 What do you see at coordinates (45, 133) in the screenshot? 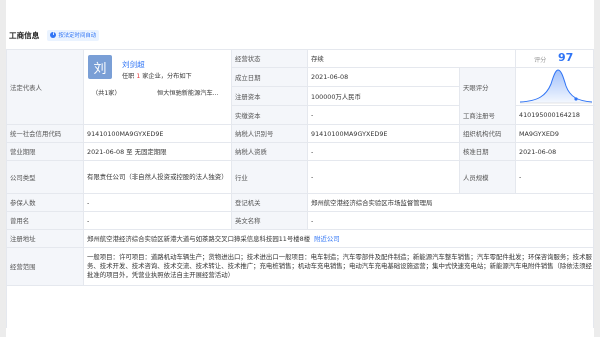
I see `credit-code-label: 统一社会信用代码` at bounding box center [45, 133].